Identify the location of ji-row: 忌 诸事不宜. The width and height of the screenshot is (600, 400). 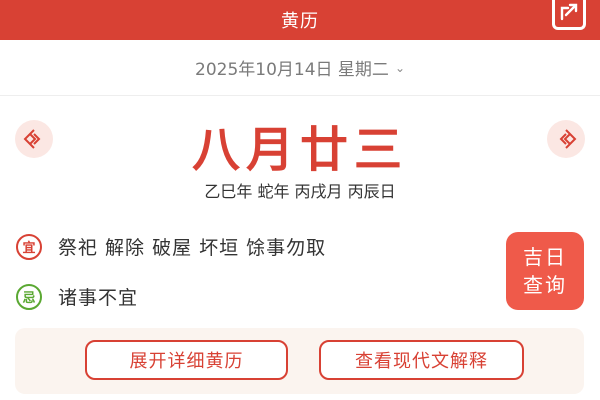
(77, 296).